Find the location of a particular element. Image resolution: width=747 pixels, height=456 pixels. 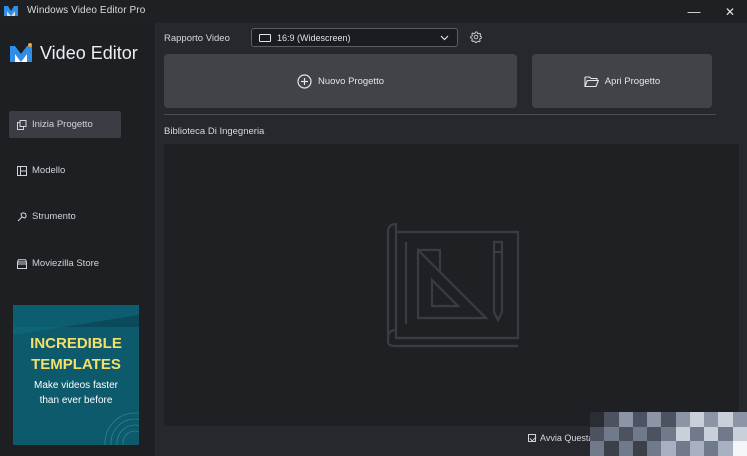

promo-headline-line1: INCREDIBLE is located at coordinates (76, 343).